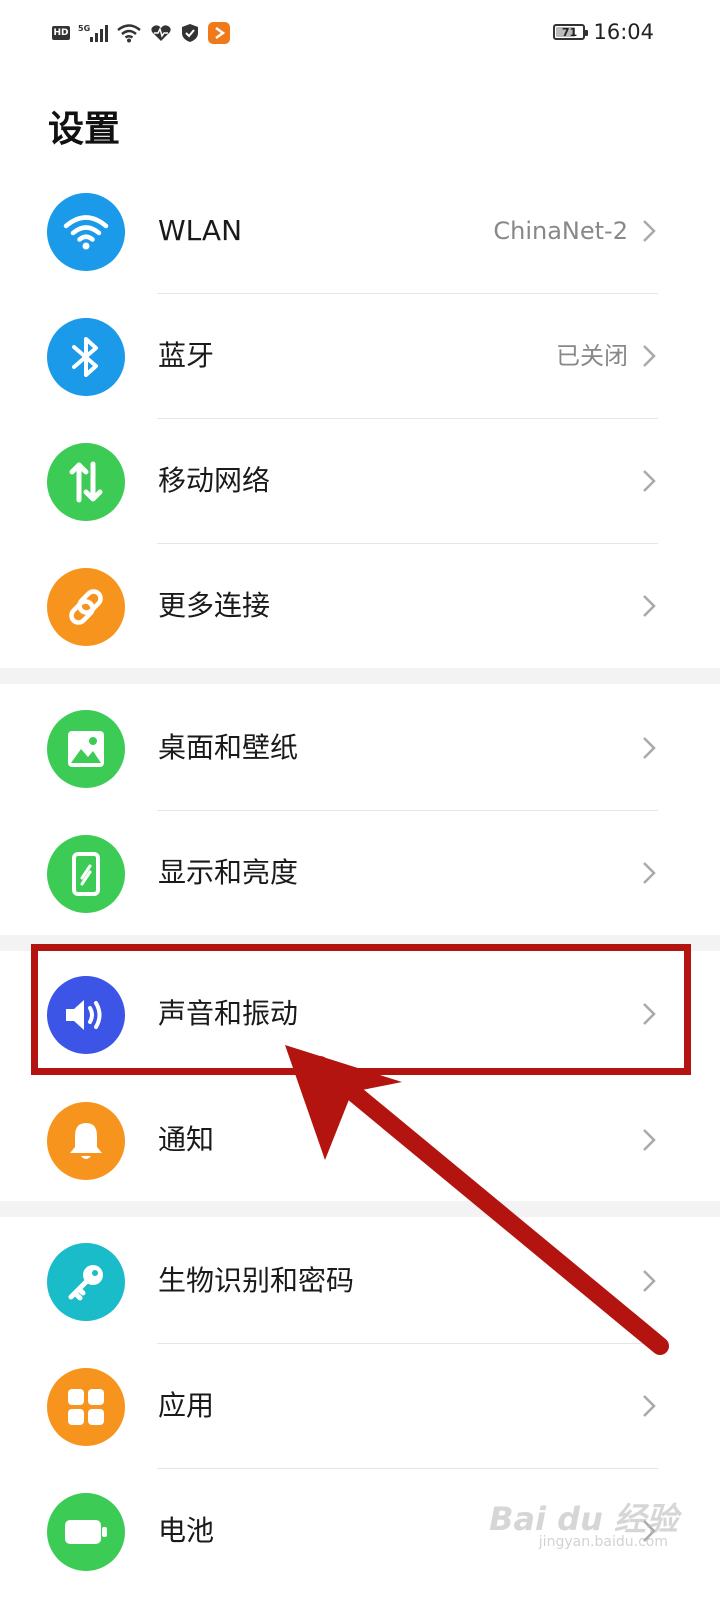  I want to click on svg-text: 5G, so click(84, 28).